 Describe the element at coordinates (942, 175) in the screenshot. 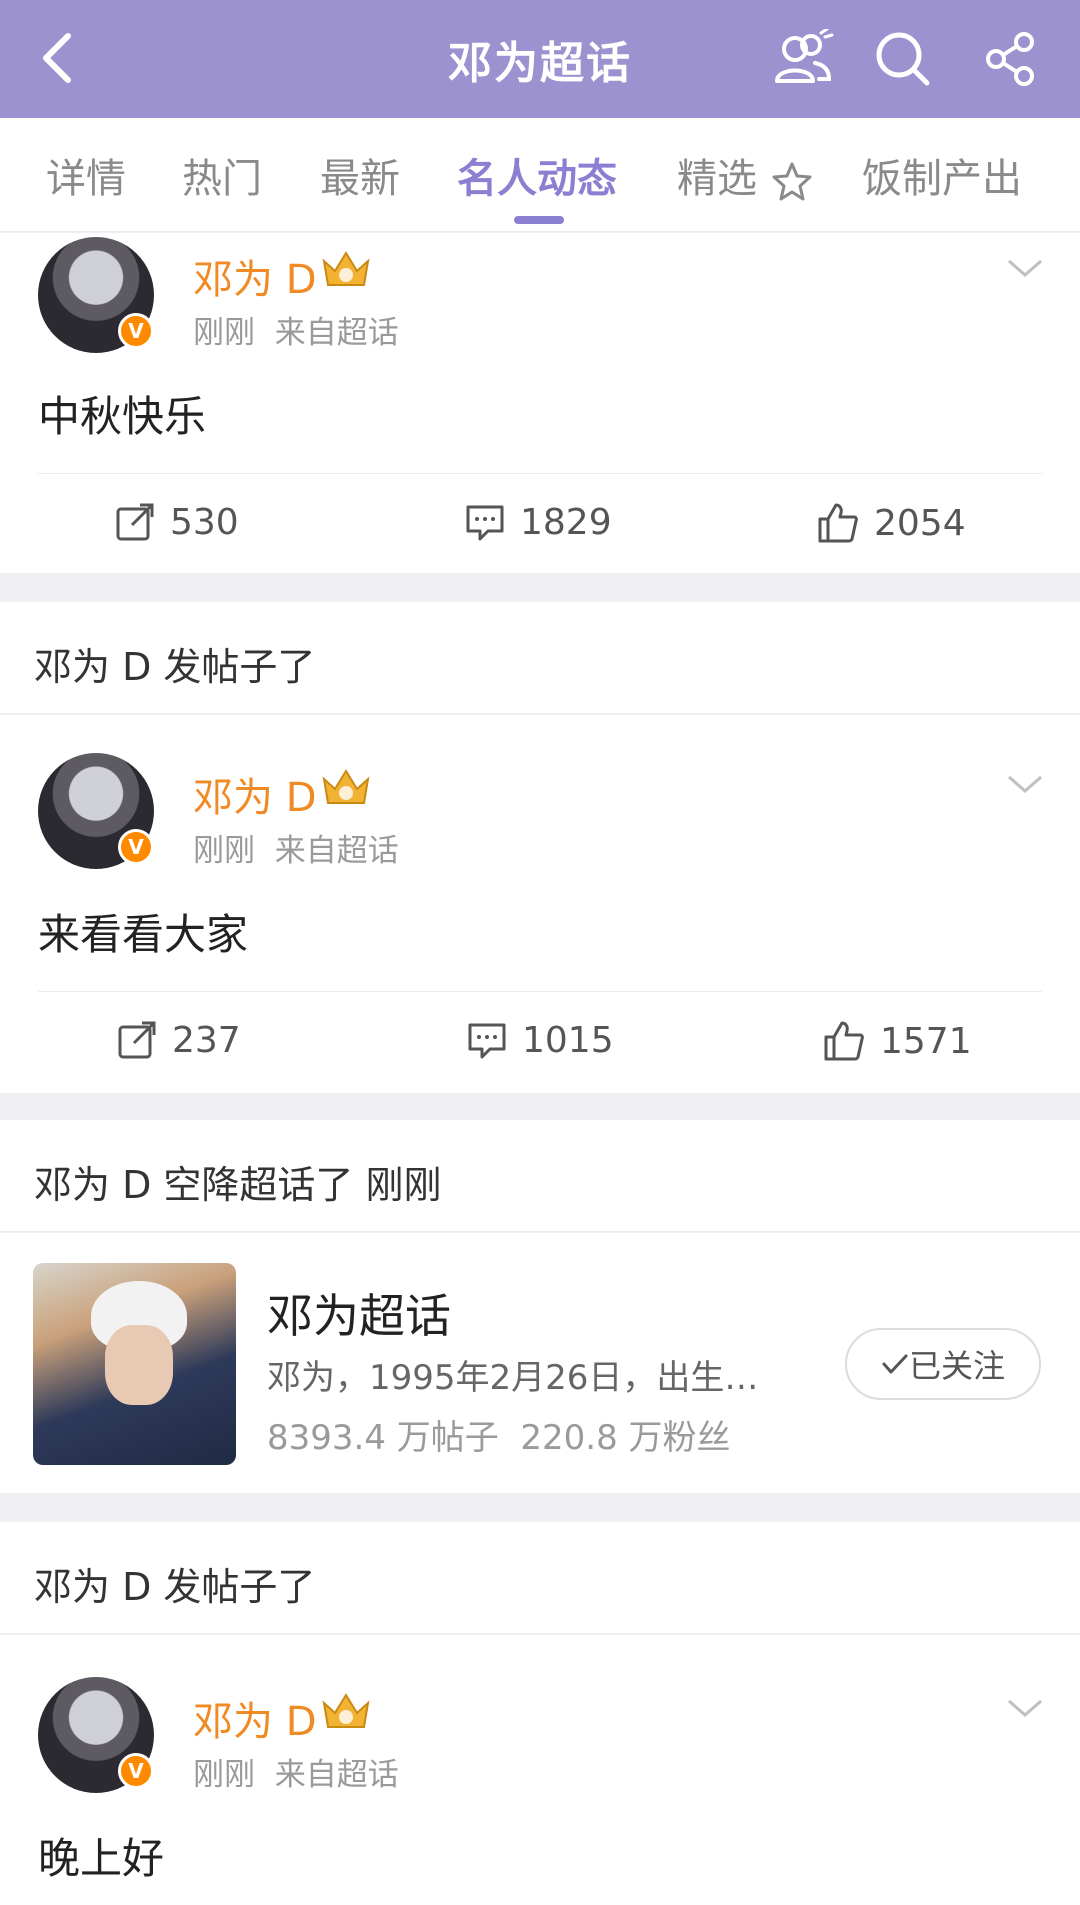

I see `tab-fan-made: 饭制产出` at that location.